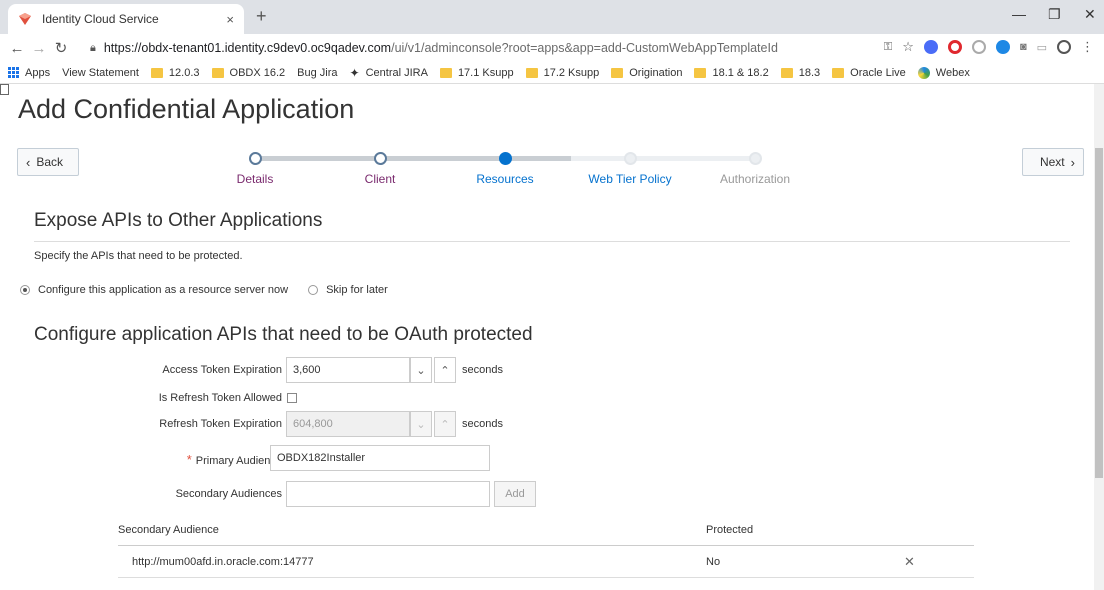 The height and width of the screenshot is (590, 1104). Describe the element at coordinates (93, 47) in the screenshot. I see `lock-icon: 🔒︎` at that location.